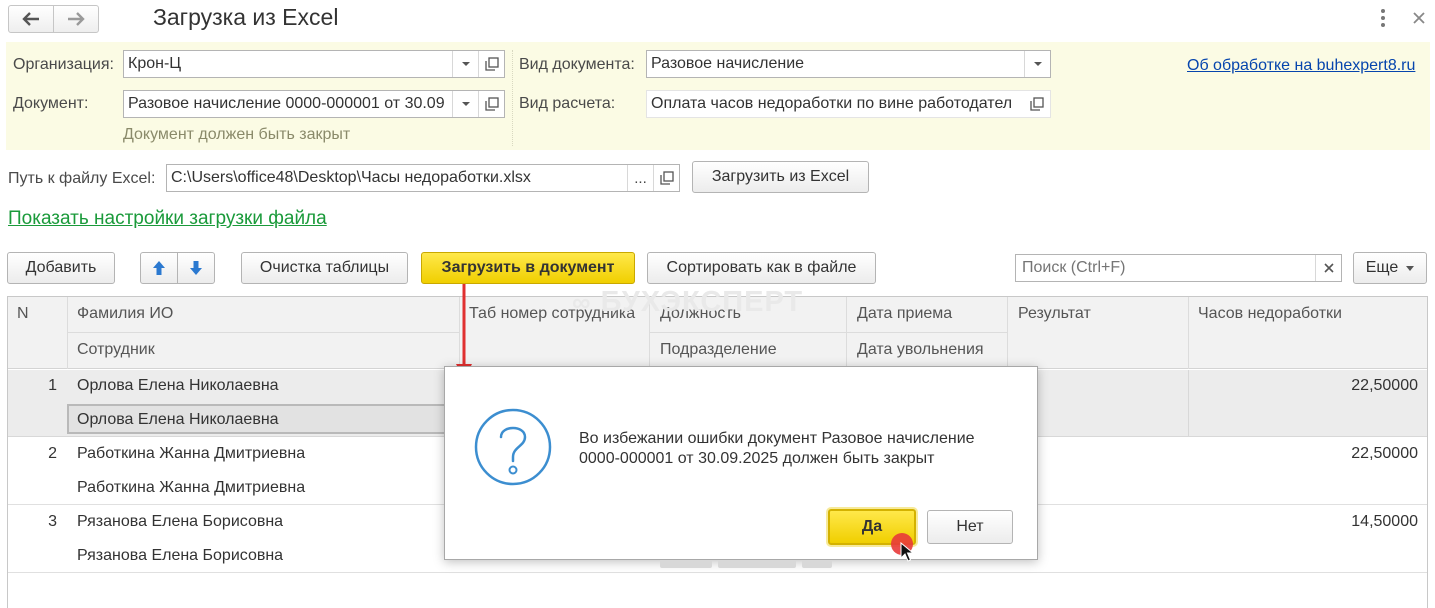  I want to click on col-header-result: Результат, so click(1054, 314).